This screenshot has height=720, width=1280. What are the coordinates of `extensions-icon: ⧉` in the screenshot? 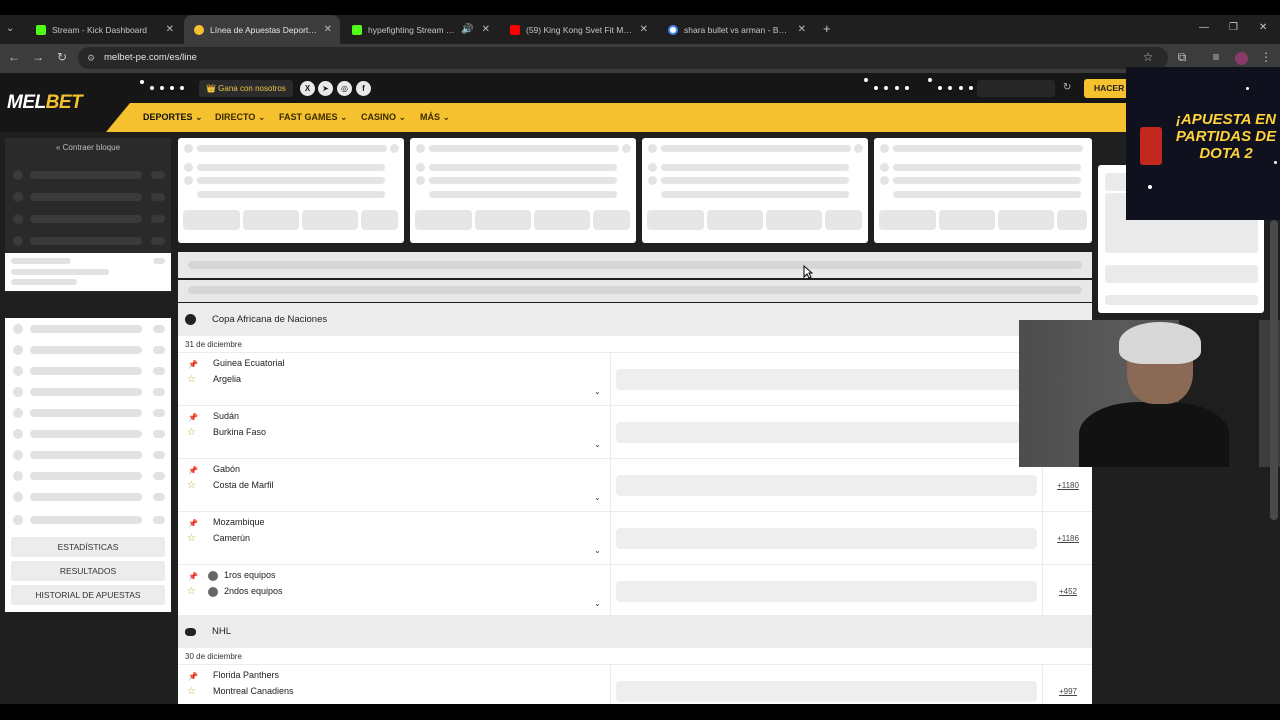 It's located at (1182, 57).